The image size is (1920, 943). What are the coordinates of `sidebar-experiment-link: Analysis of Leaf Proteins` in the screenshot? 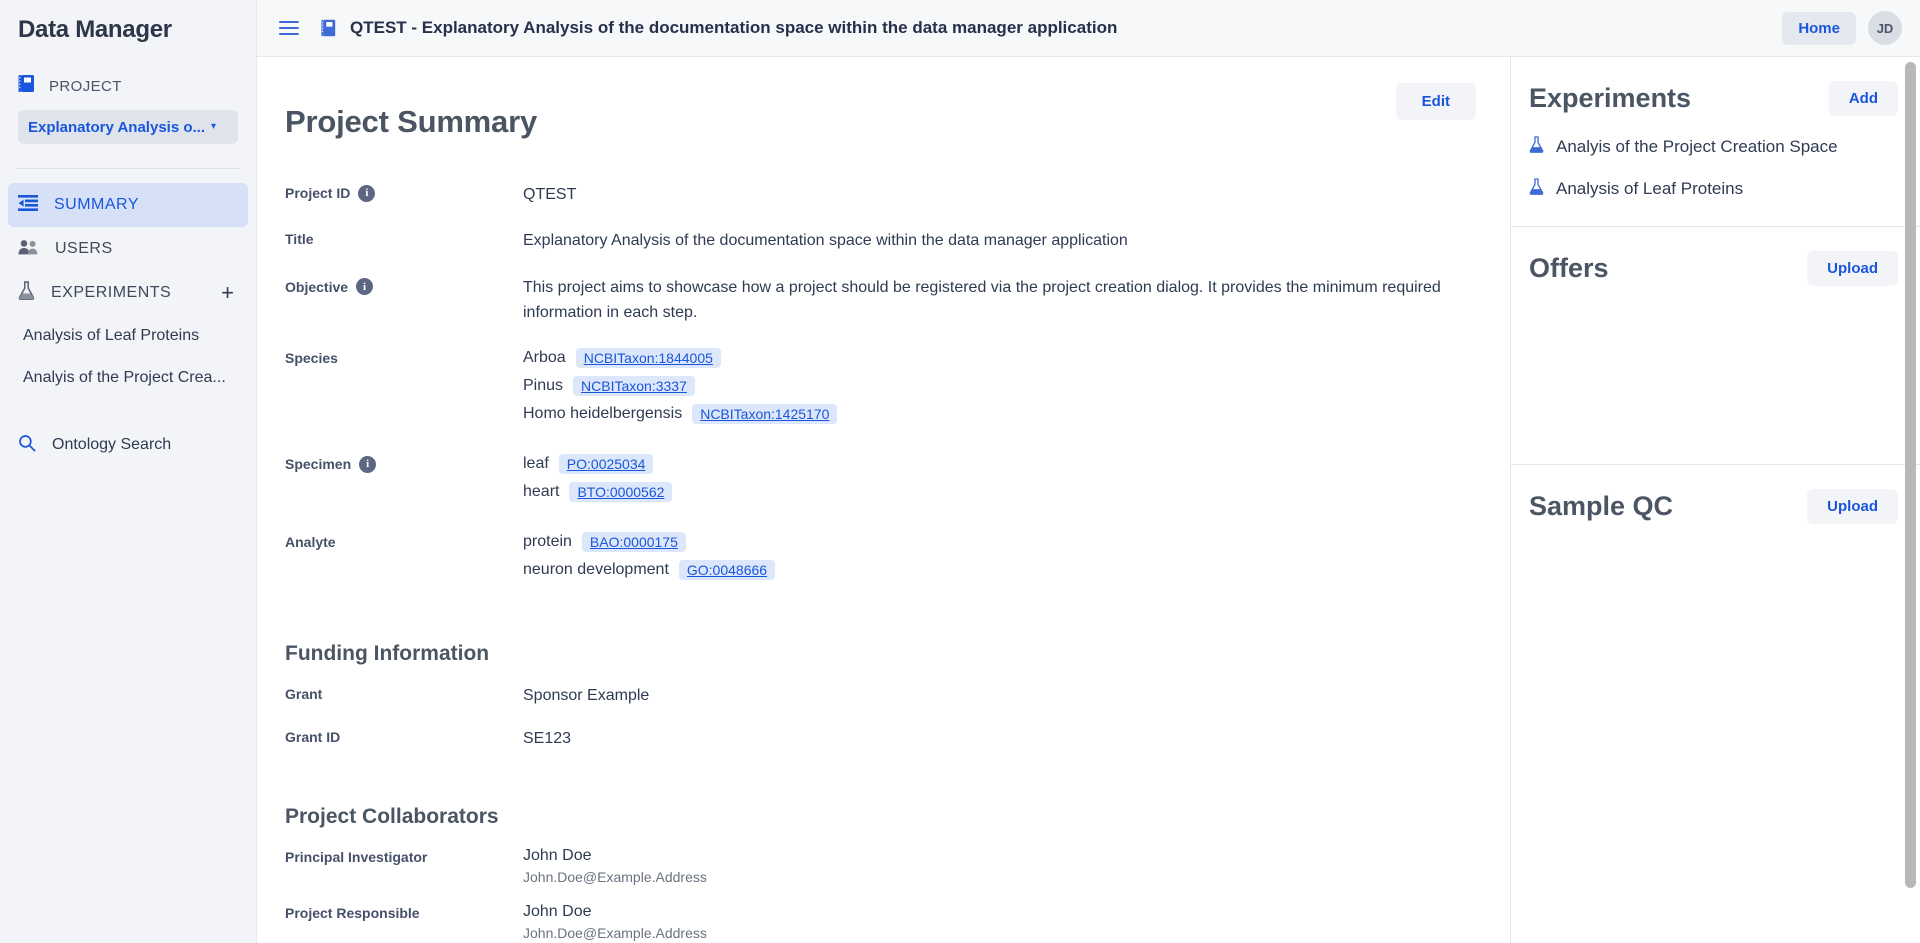 It's located at (128, 336).